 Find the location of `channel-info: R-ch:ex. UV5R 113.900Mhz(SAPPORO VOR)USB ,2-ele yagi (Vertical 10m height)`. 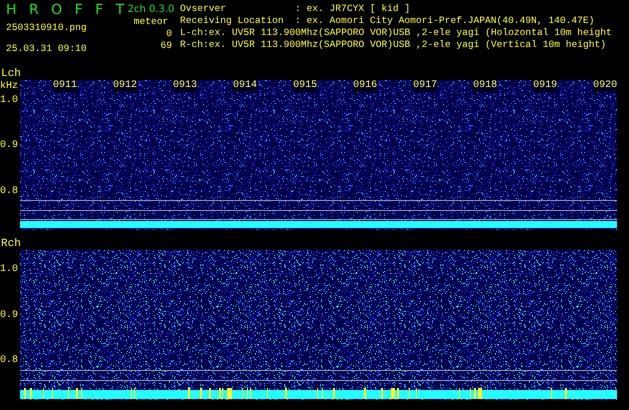

channel-info: R-ch:ex. UV5R 113.900Mhz(SAPPORO VOR)USB ,2-ele yagi (Vertical 10m height) is located at coordinates (393, 45).